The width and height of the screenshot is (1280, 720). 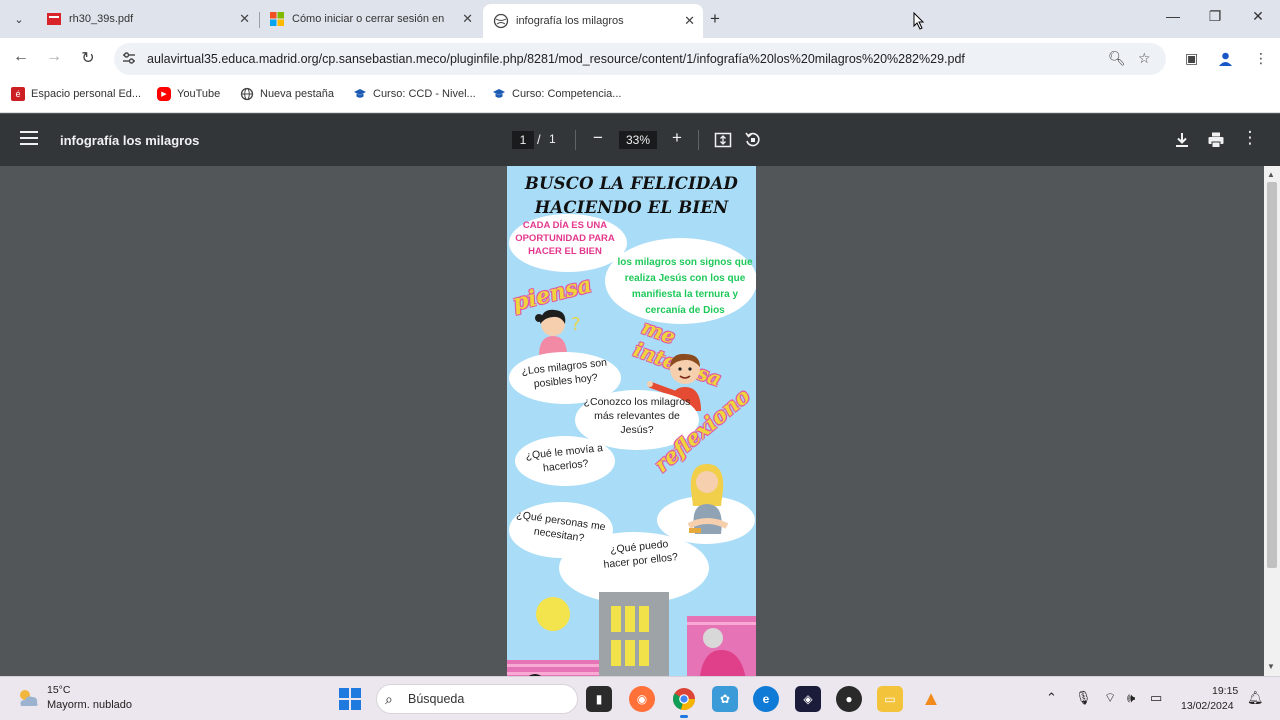 What do you see at coordinates (436, 699) in the screenshot?
I see `search-placeholder: Búsqueda` at bounding box center [436, 699].